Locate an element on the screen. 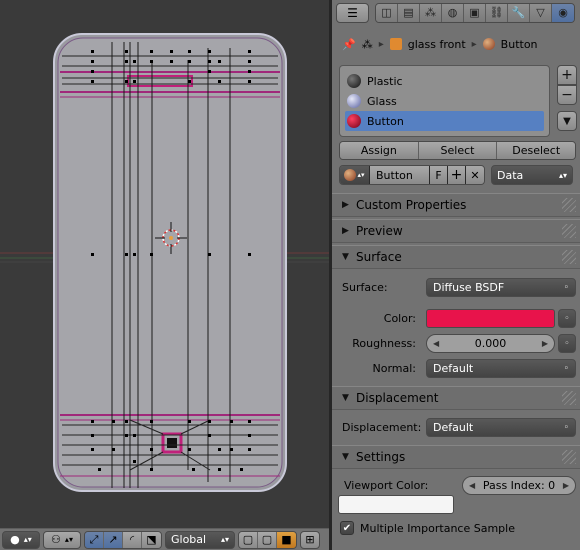 This screenshot has width=580, height=550. roughness-label: Roughness: is located at coordinates (384, 343).